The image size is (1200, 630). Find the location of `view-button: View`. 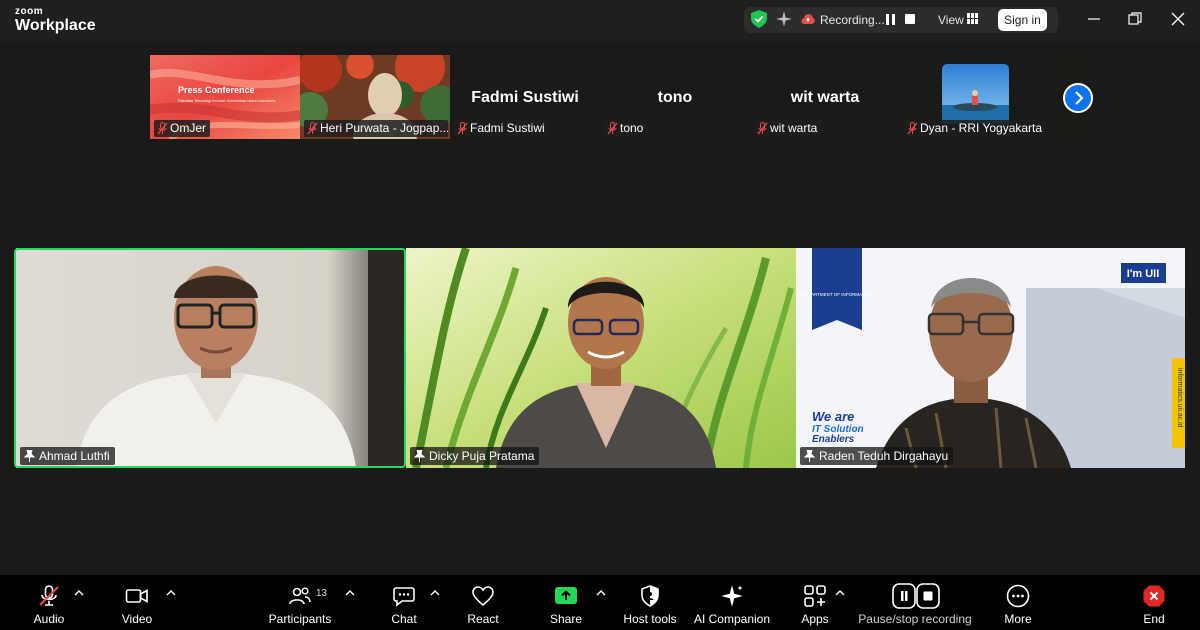

view-button: View is located at coordinates (951, 20).